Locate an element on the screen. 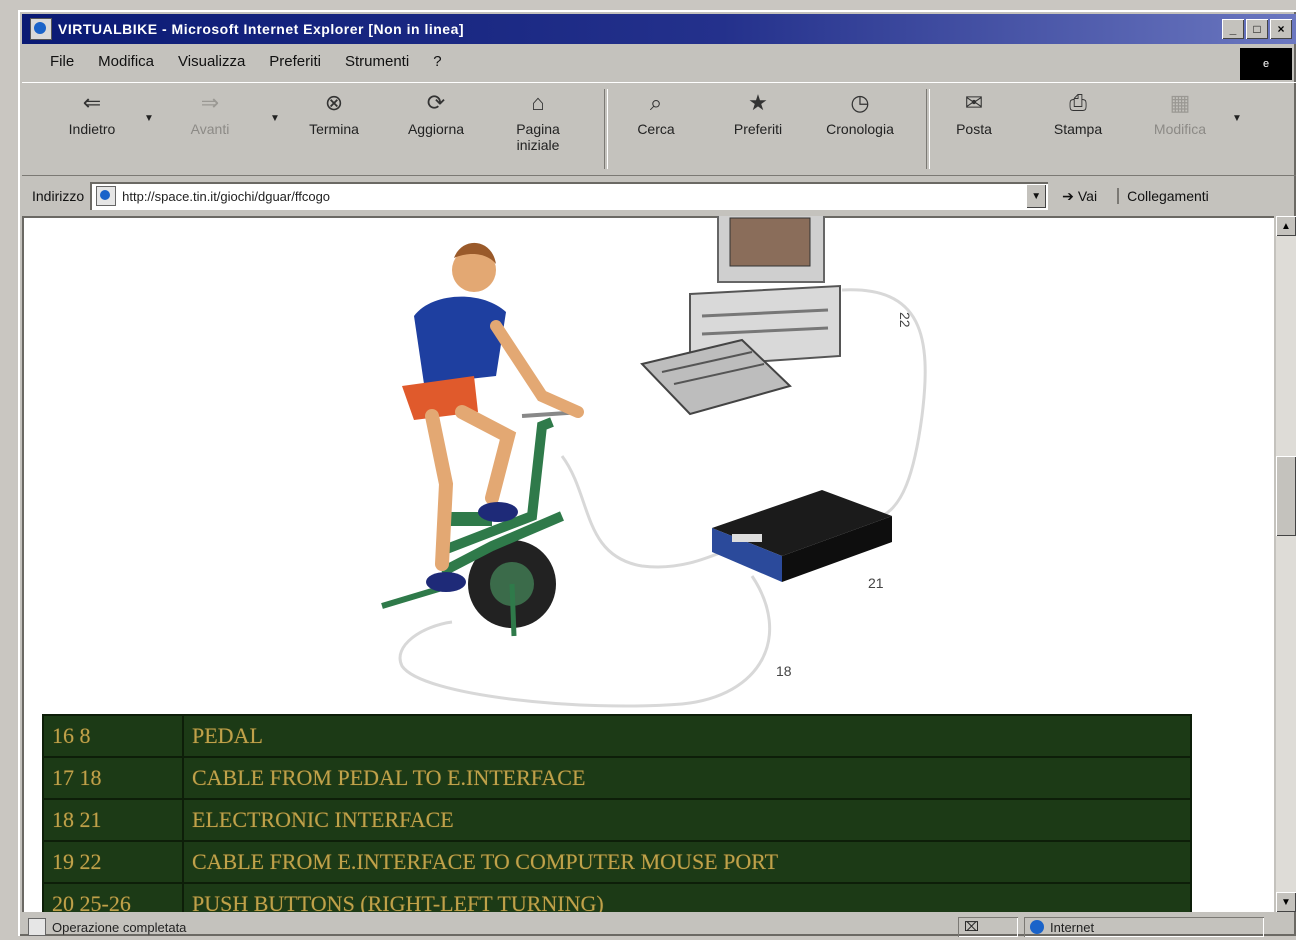  address-label: Indirizzo is located at coordinates (58, 196).